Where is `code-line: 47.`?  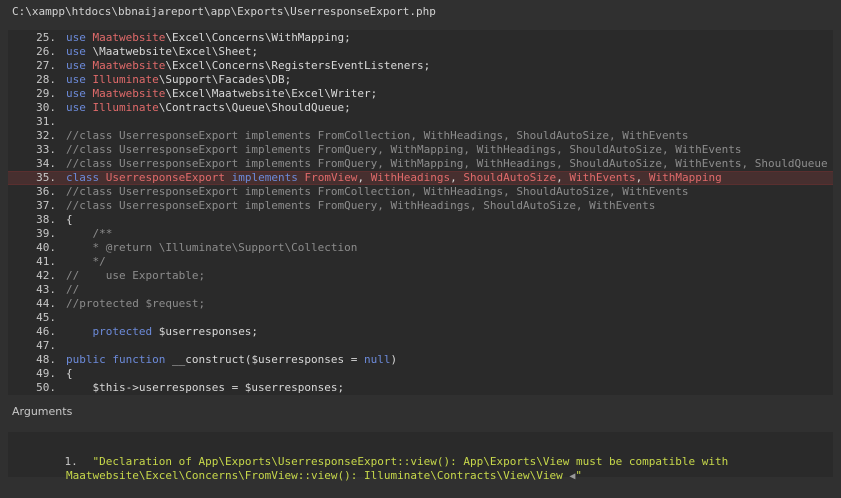 code-line: 47. is located at coordinates (420, 346).